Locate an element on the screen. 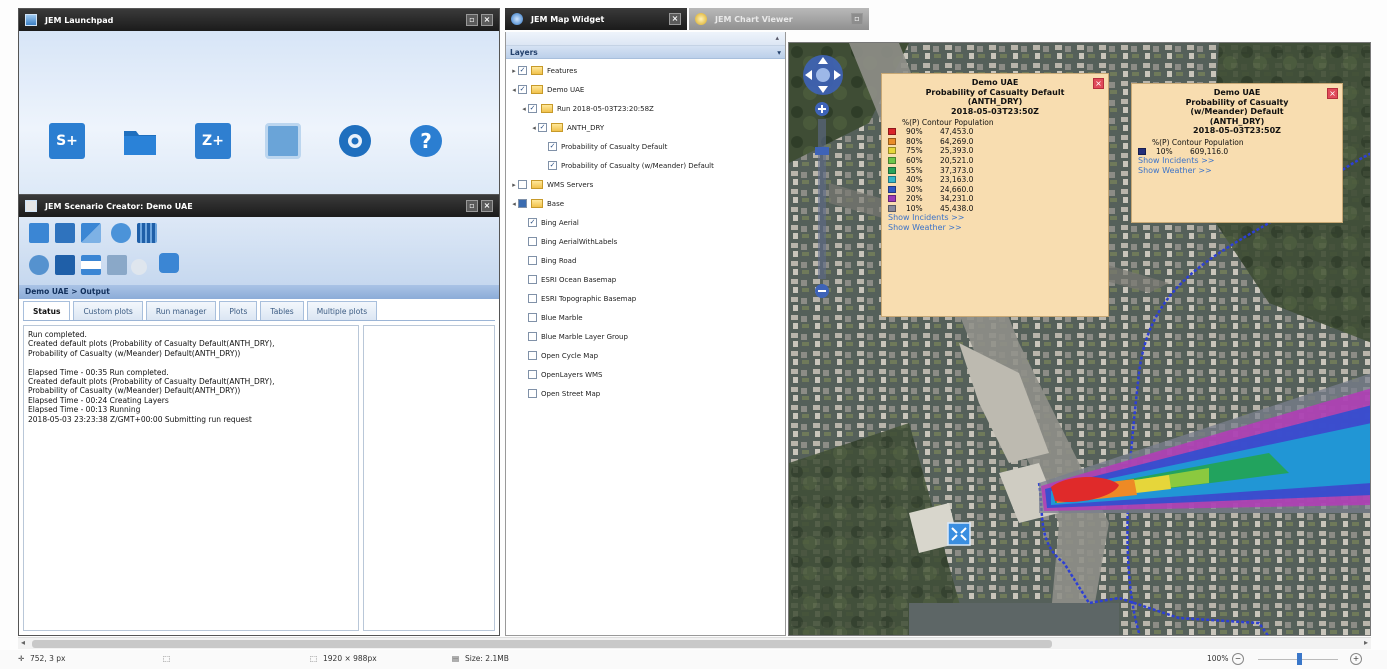 The height and width of the screenshot is (669, 1387). weather-icon is located at coordinates (139, 267).